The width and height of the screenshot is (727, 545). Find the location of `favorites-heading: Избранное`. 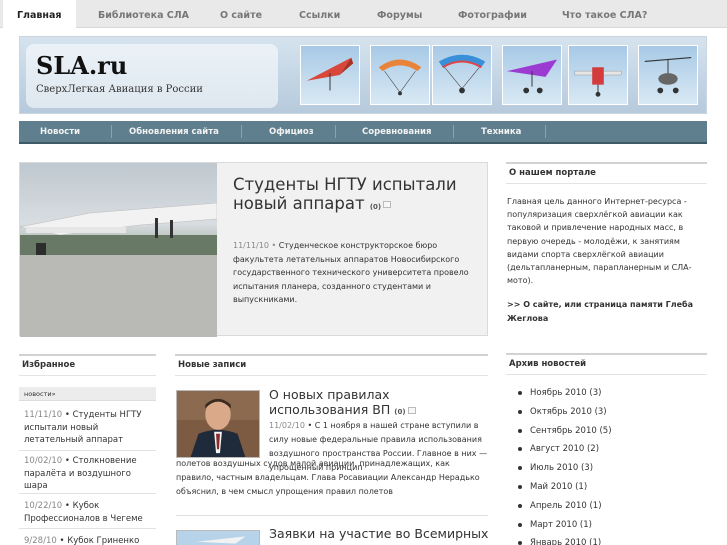

favorites-heading: Избранное is located at coordinates (87, 365).